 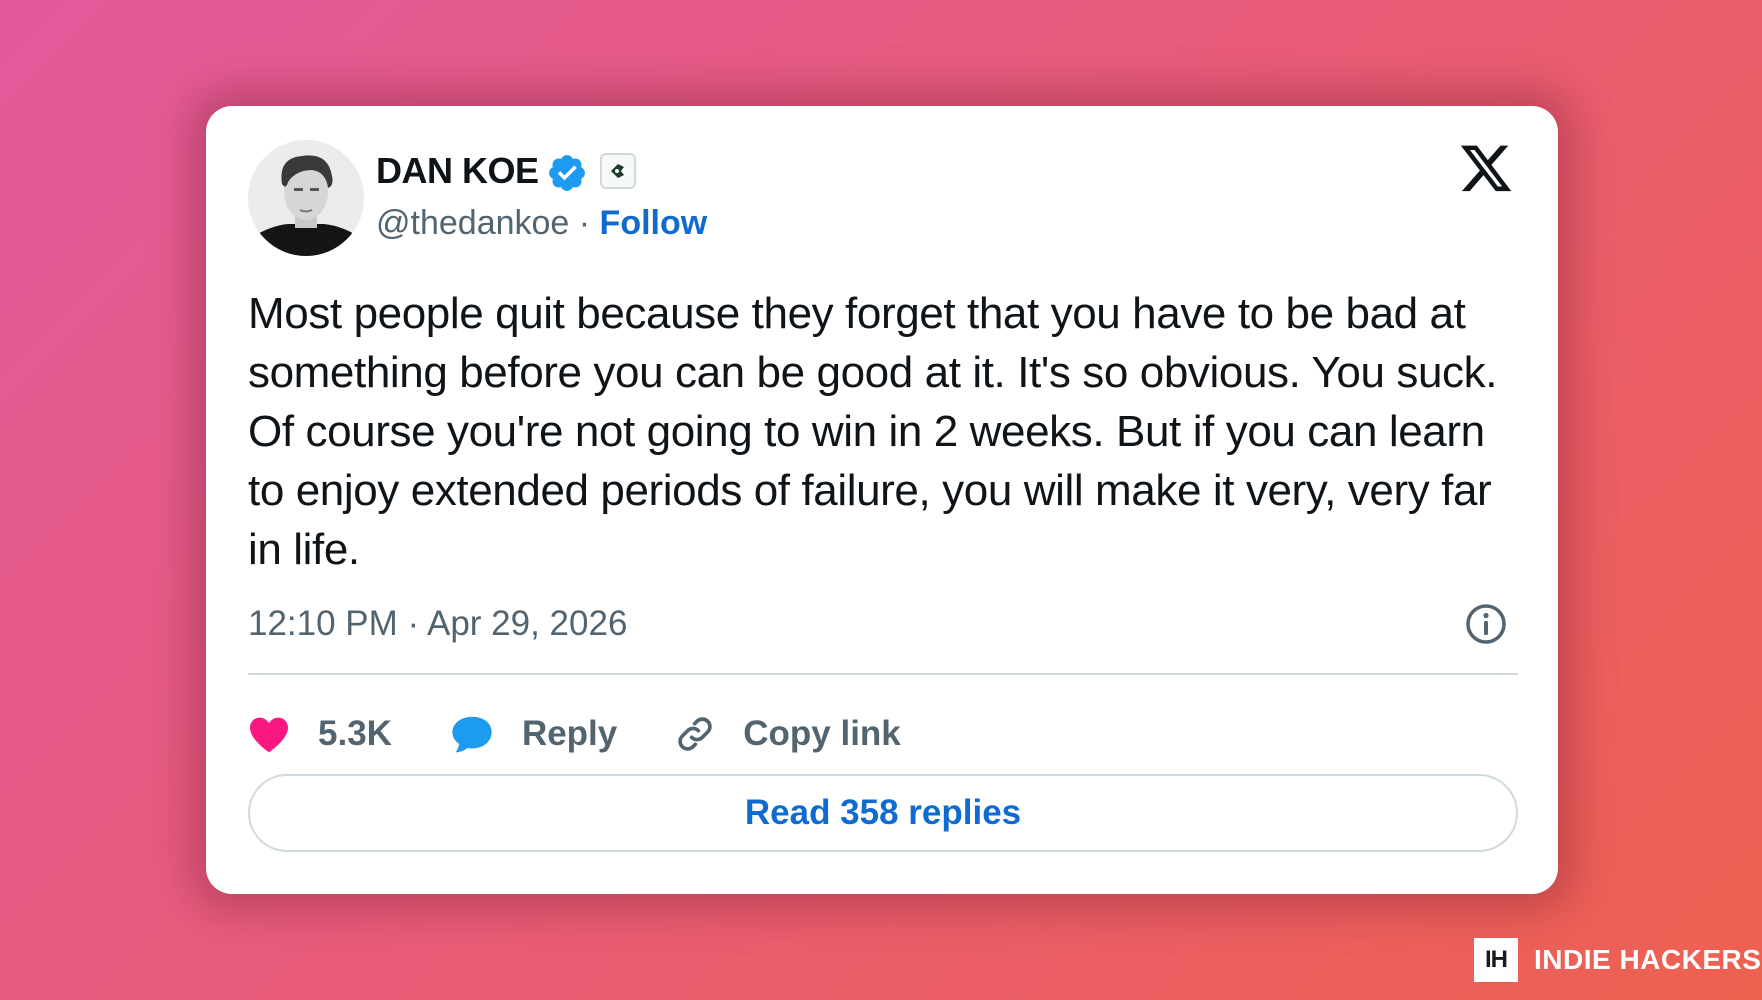 I want to click on avatar, so click(x=306, y=198).